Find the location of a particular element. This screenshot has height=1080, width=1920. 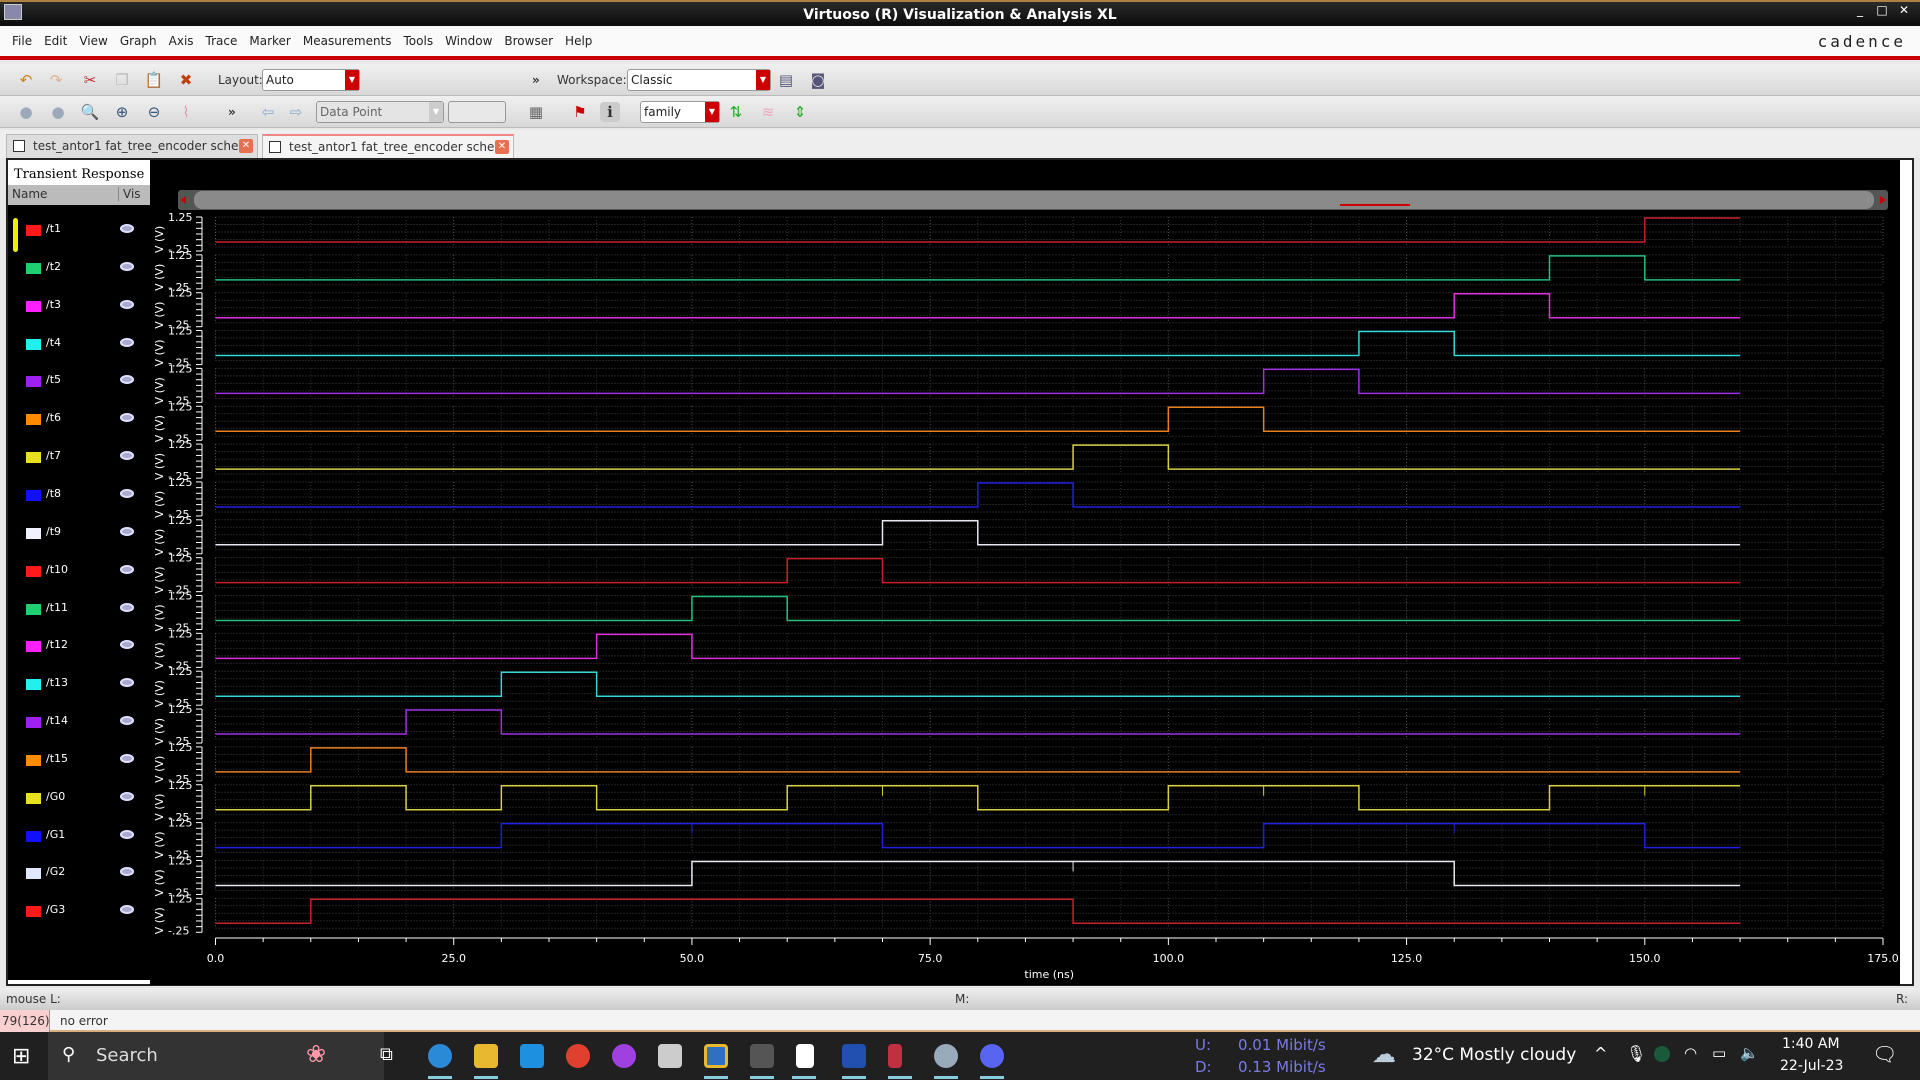

delete-icon: ✖ is located at coordinates (186, 80).